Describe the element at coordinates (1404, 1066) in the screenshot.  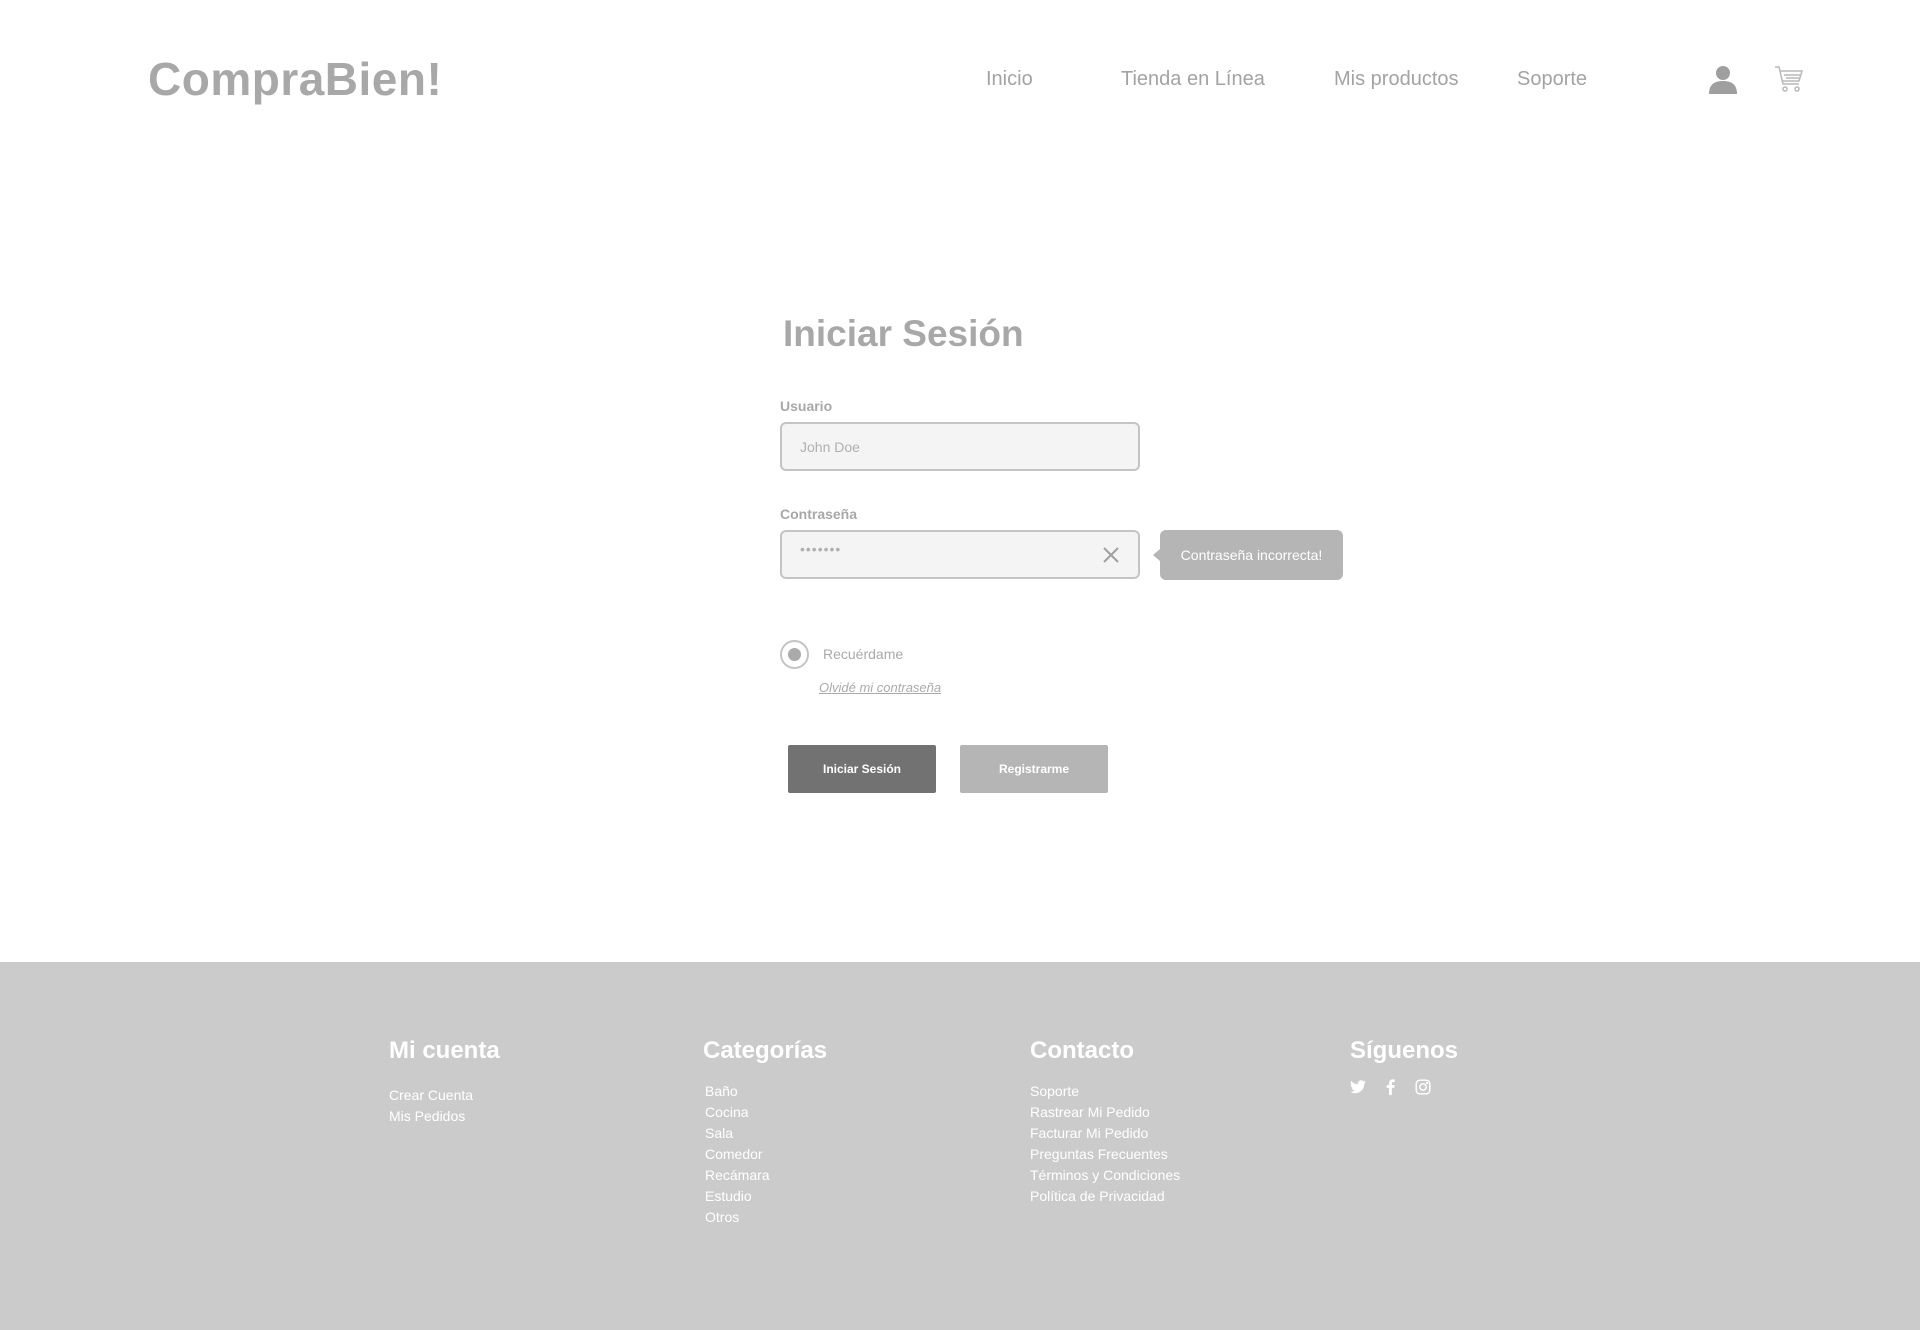
I see `footer-social-column: Síguenos` at that location.